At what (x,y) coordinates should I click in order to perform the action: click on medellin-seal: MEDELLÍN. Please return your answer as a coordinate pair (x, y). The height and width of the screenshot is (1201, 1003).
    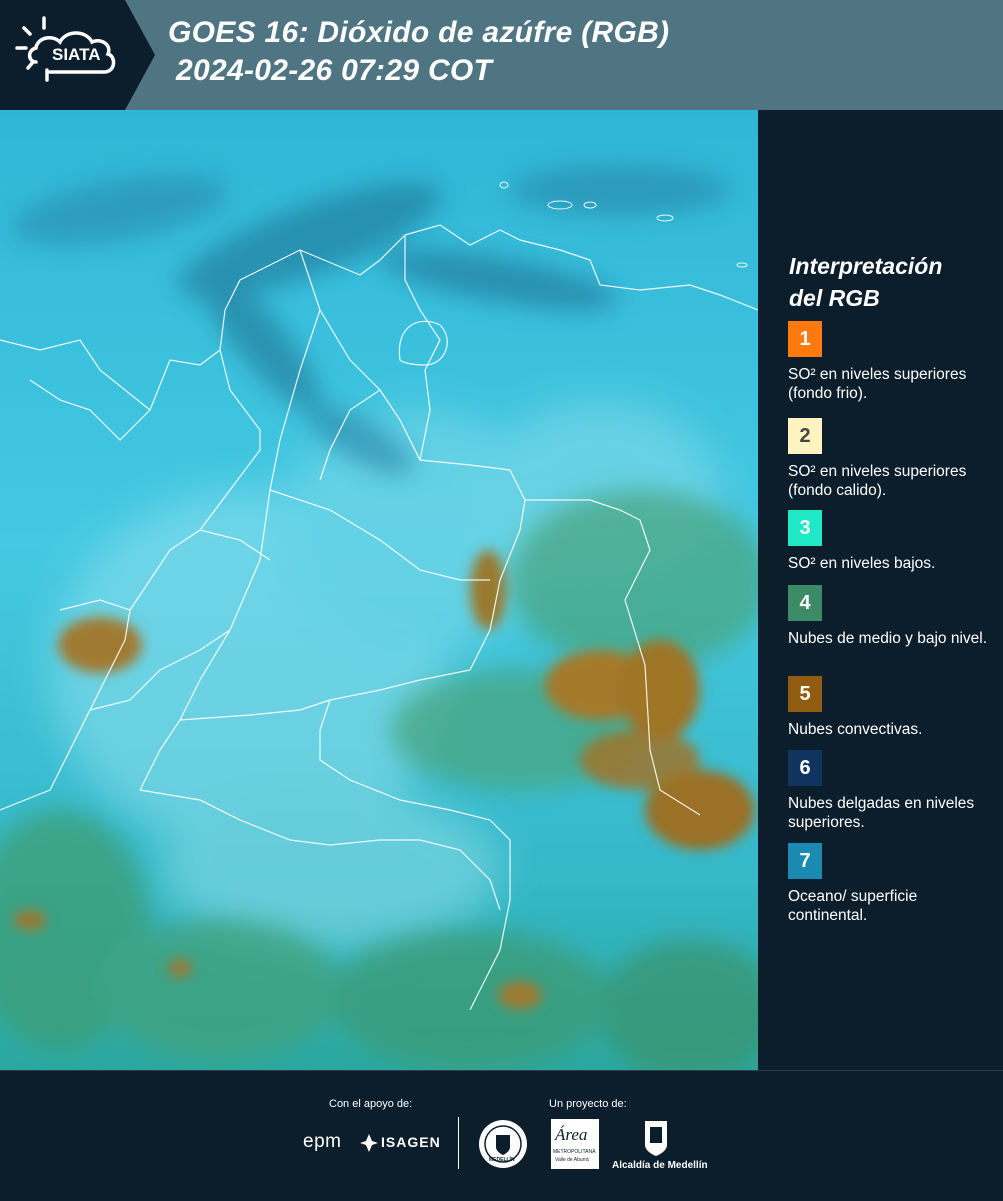
    Looking at the image, I should click on (503, 1146).